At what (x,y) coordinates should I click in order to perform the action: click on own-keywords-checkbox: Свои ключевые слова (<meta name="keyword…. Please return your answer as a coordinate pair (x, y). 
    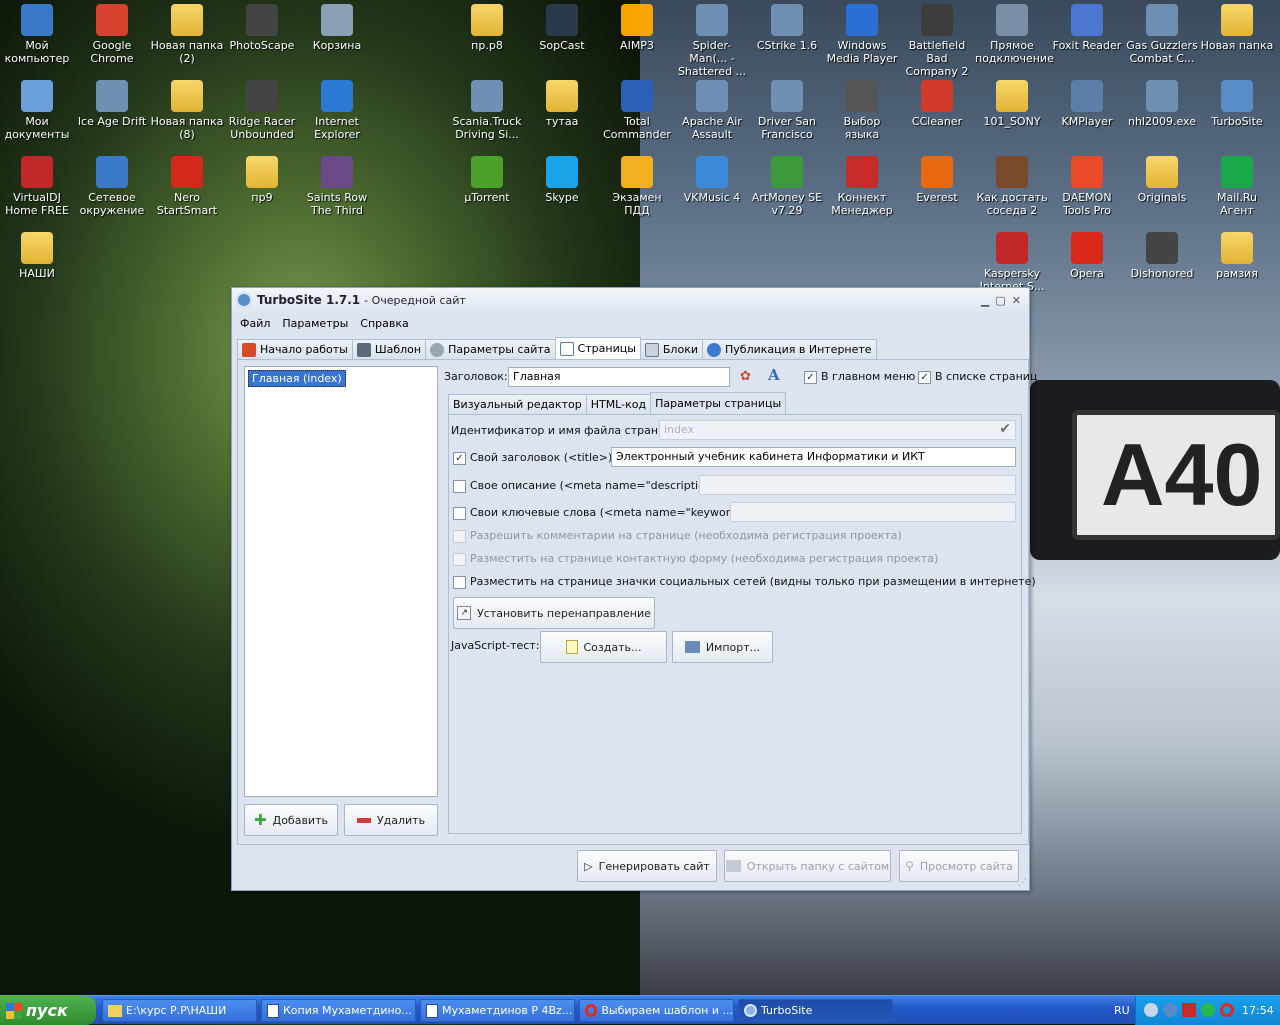
    Looking at the image, I should click on (604, 513).